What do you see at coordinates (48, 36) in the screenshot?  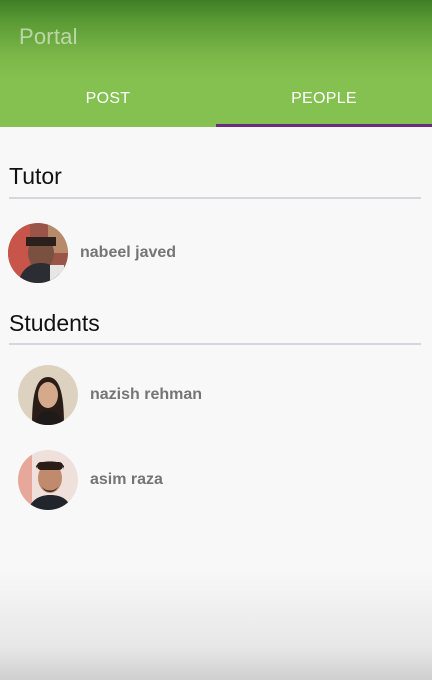 I see `app-title: Portal` at bounding box center [48, 36].